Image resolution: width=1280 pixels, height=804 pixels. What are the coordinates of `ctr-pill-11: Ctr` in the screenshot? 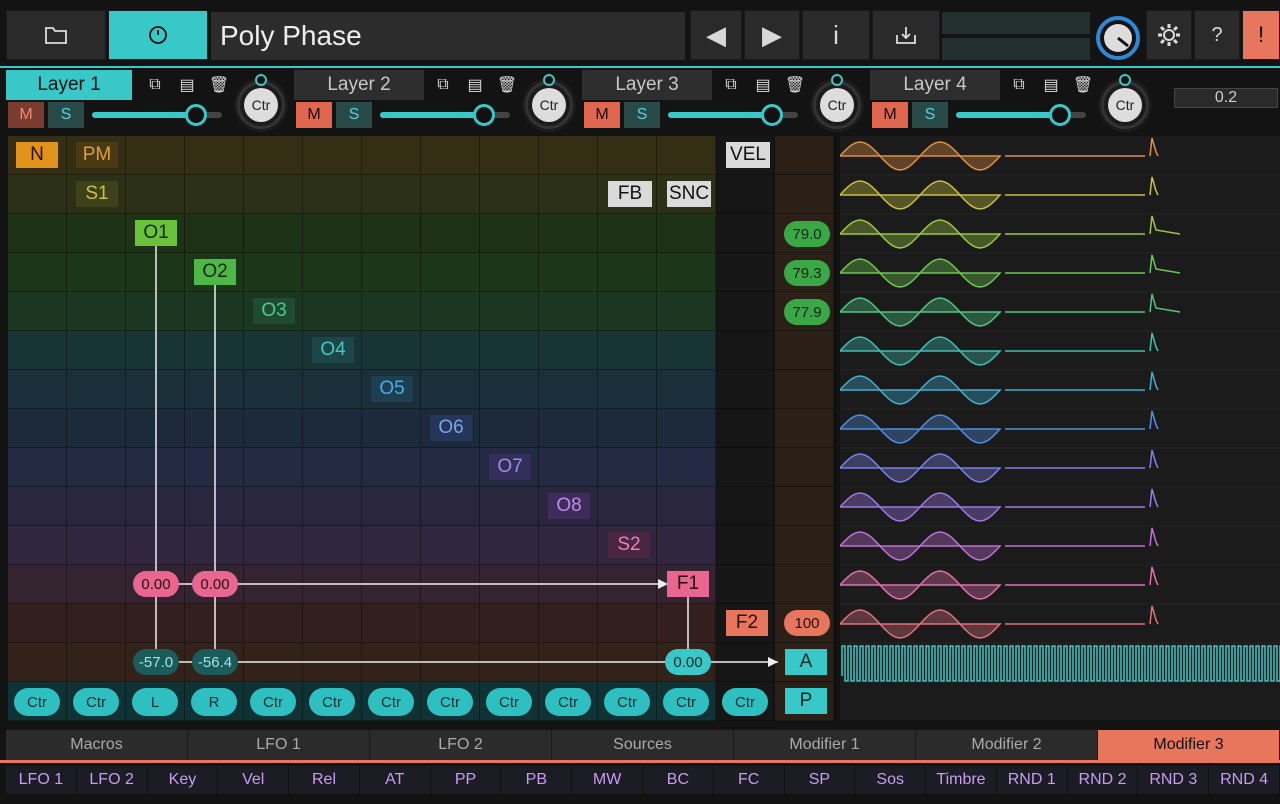 It's located at (627, 702).